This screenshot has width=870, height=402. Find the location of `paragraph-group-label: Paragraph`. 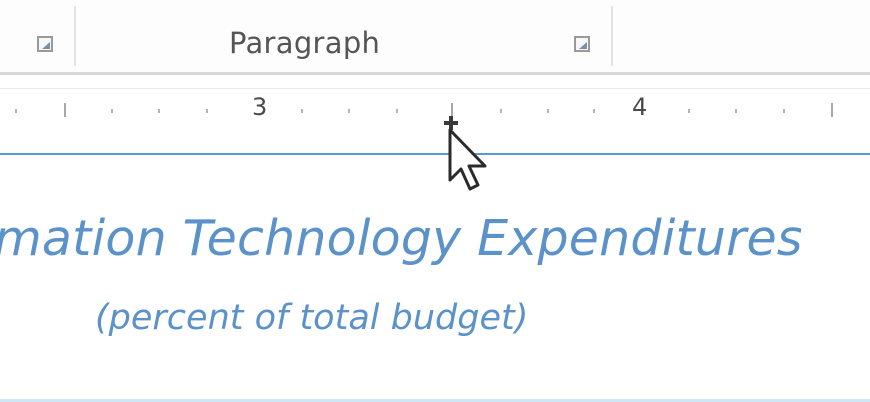

paragraph-group-label: Paragraph is located at coordinates (305, 43).